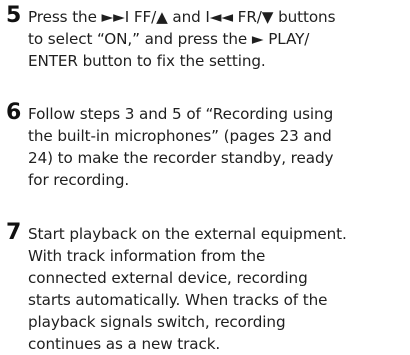 This screenshot has width=410, height=355. Describe the element at coordinates (14, 112) in the screenshot. I see `step-number: 6` at that location.